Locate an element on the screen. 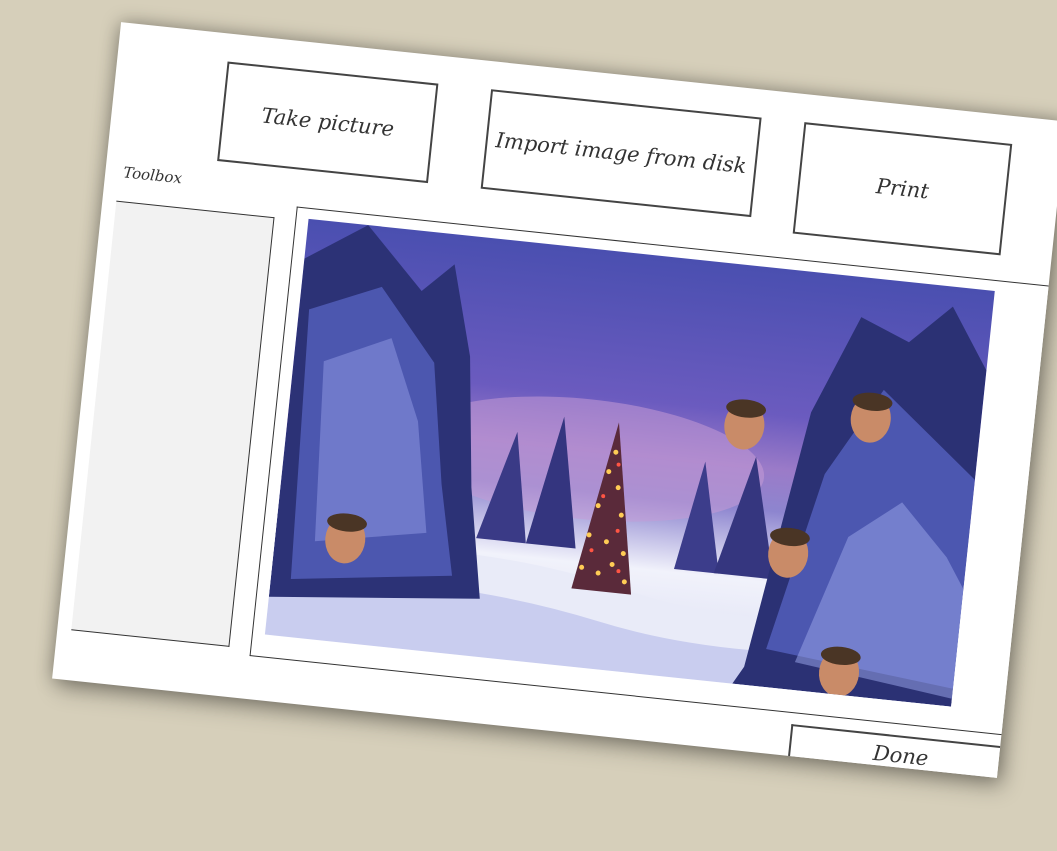 The height and width of the screenshot is (851, 1057). toolbox-label: Toolbox is located at coordinates (152, 175).